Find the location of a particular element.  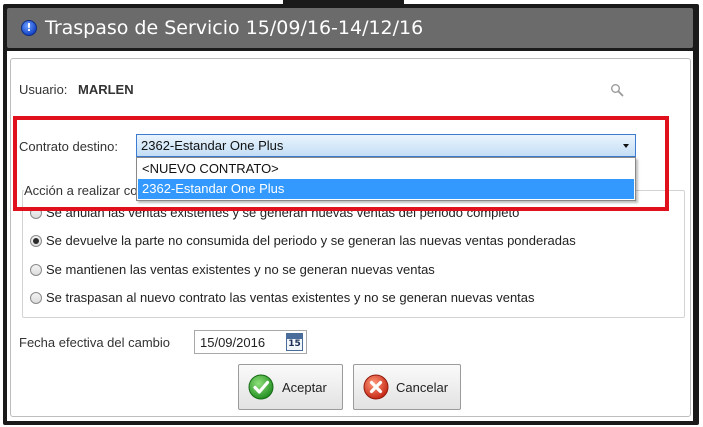

check-icon is located at coordinates (261, 387).